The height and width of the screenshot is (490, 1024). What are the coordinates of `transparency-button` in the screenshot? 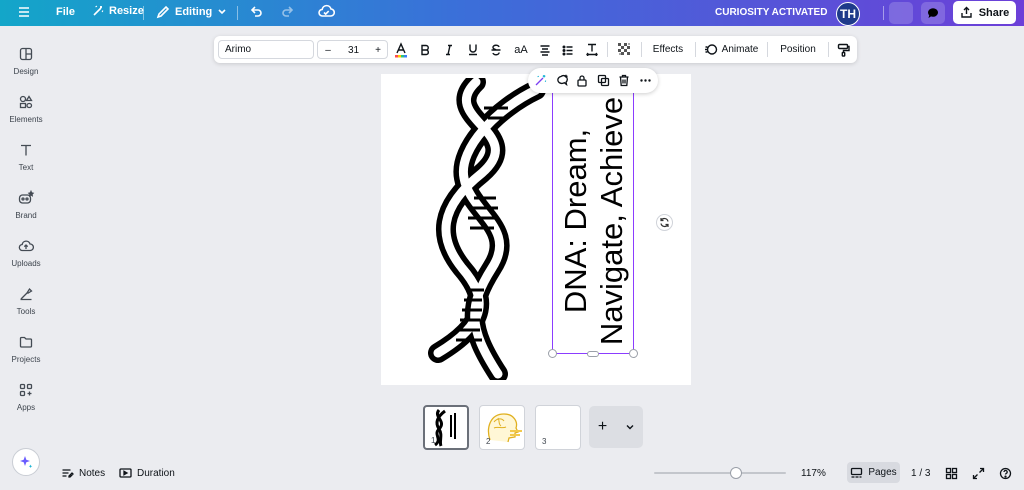 It's located at (624, 49).